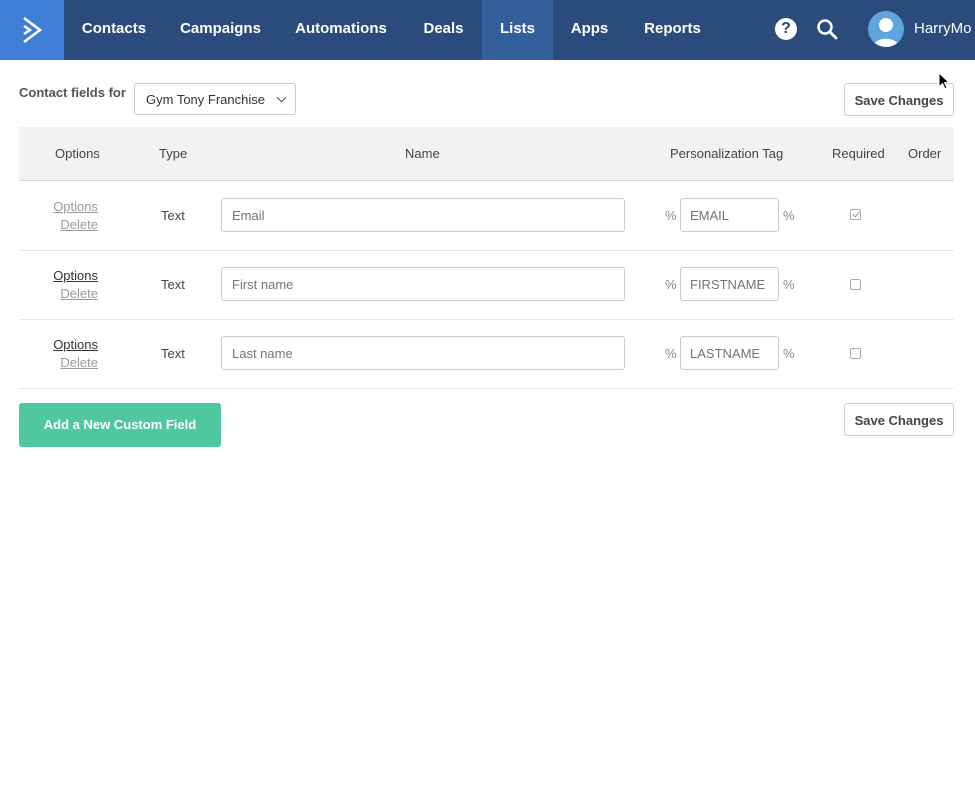 The height and width of the screenshot is (812, 975). I want to click on mouse-cursor-icon, so click(944, 81).